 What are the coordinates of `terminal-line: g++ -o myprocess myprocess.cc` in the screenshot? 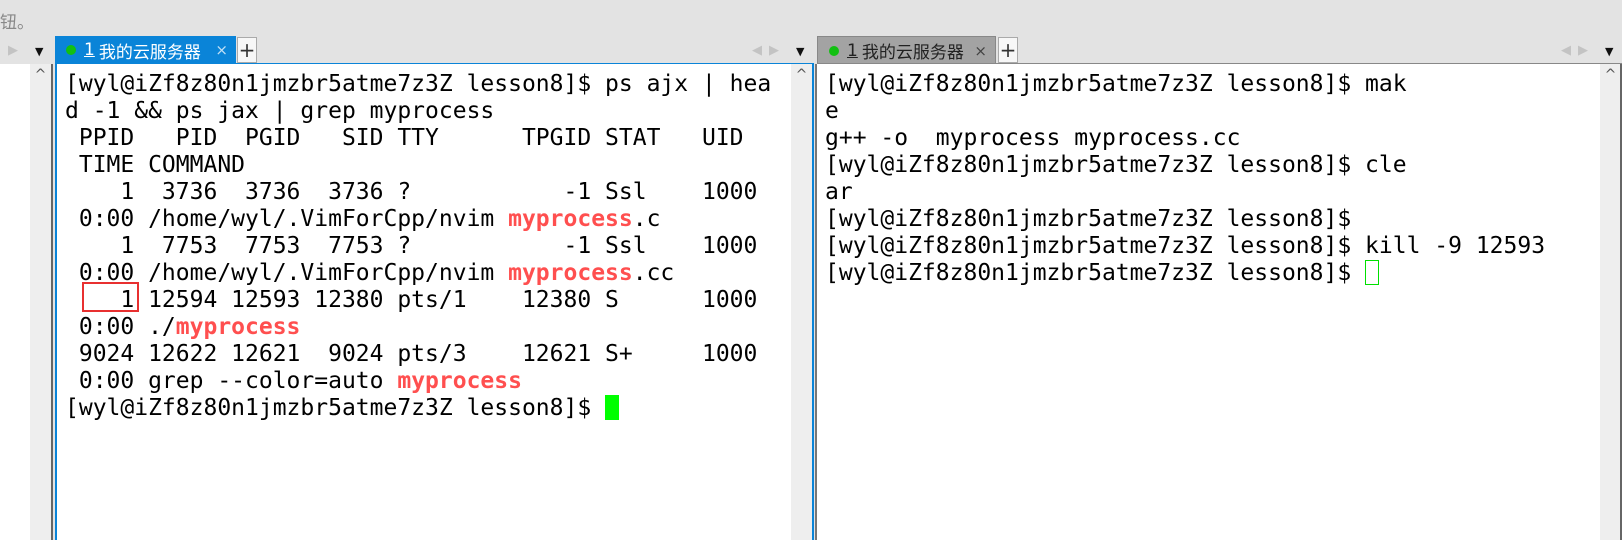 It's located at (1185, 138).